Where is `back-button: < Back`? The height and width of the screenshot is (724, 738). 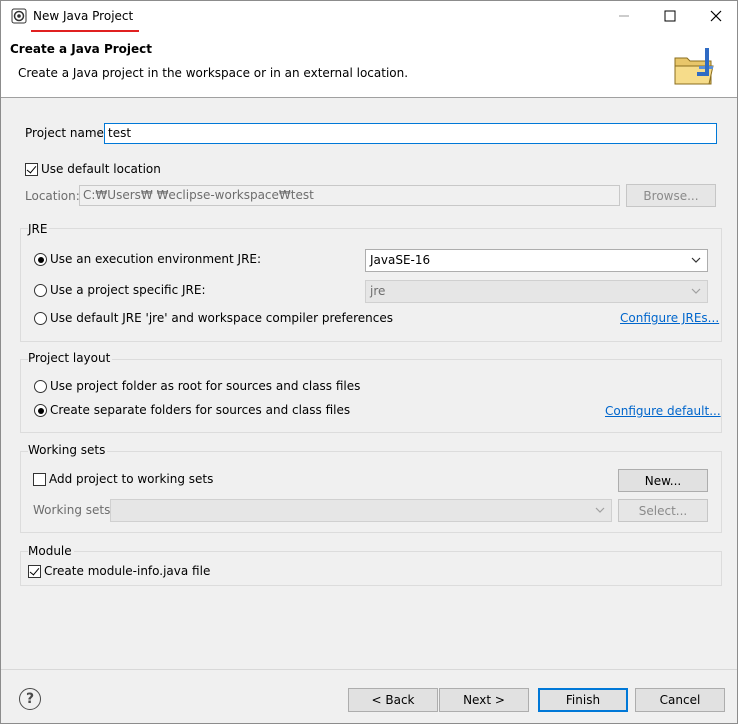 back-button: < Back is located at coordinates (393, 700).